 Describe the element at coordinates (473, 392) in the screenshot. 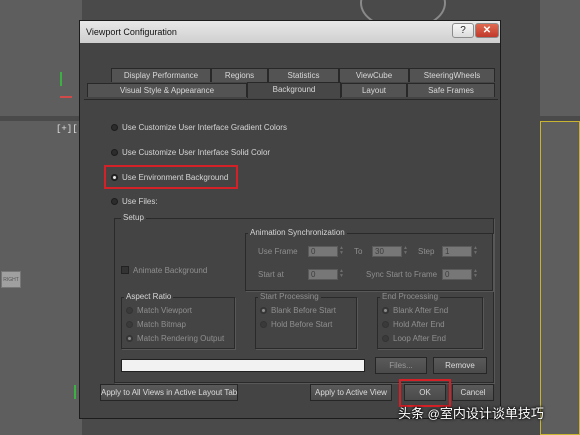

I see `cancel-button: Cancel` at that location.